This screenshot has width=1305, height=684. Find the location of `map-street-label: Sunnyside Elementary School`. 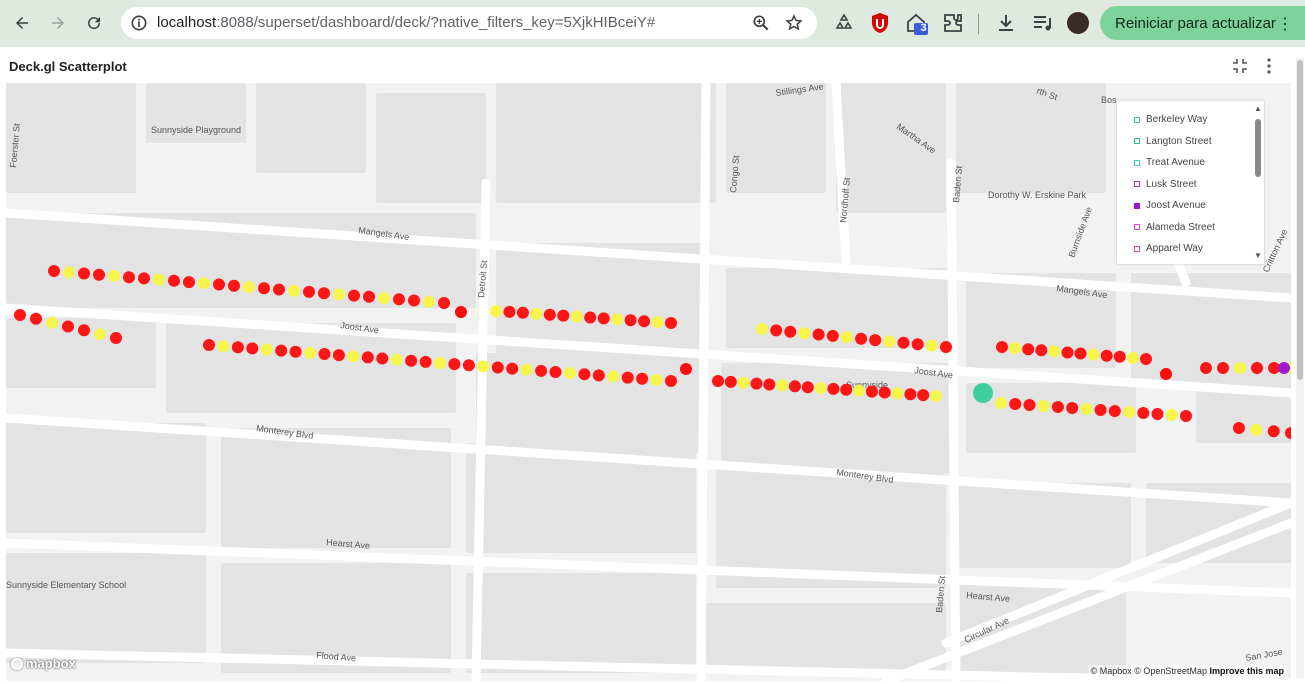

map-street-label: Sunnyside Elementary School is located at coordinates (66, 585).